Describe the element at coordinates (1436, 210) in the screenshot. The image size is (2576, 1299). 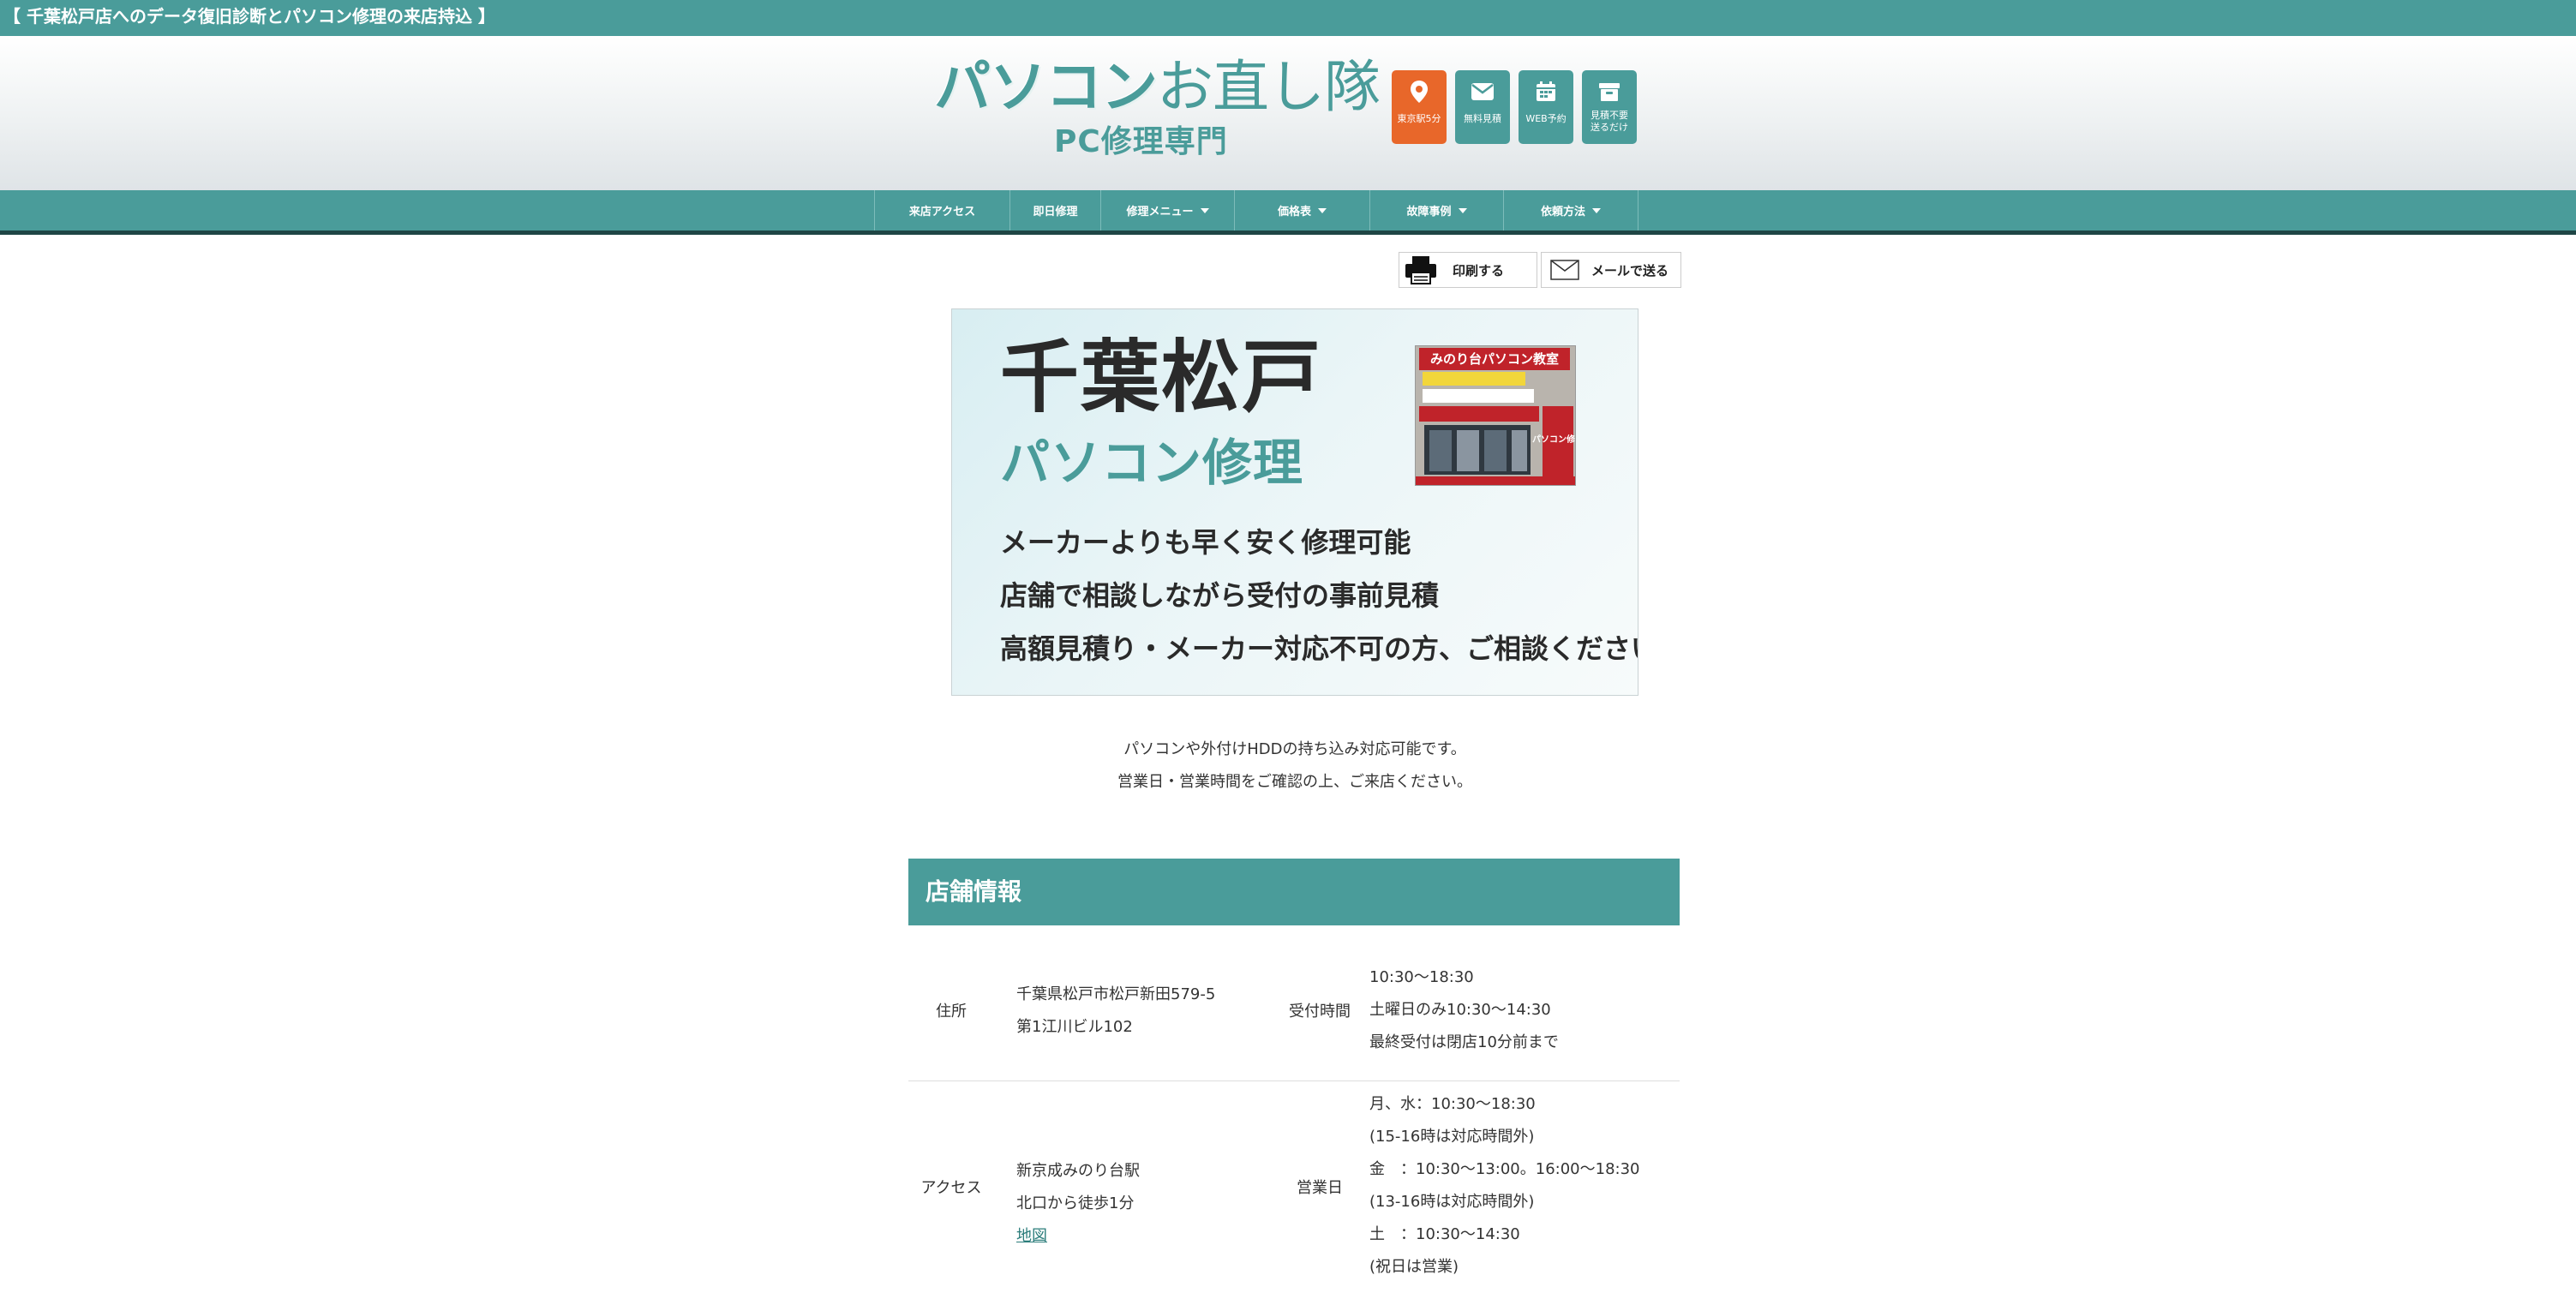
I see `nav-item-case-studies: 故障事例` at that location.